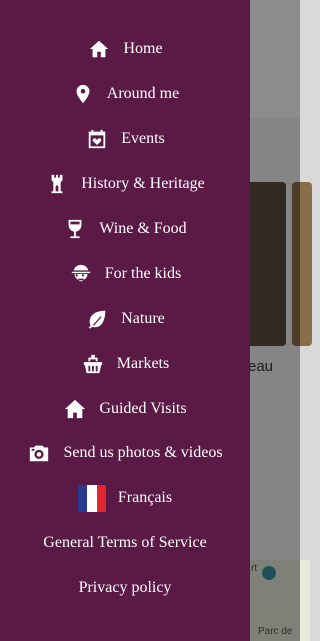 The image size is (320, 641). What do you see at coordinates (57, 184) in the screenshot?
I see `tower-icon` at bounding box center [57, 184].